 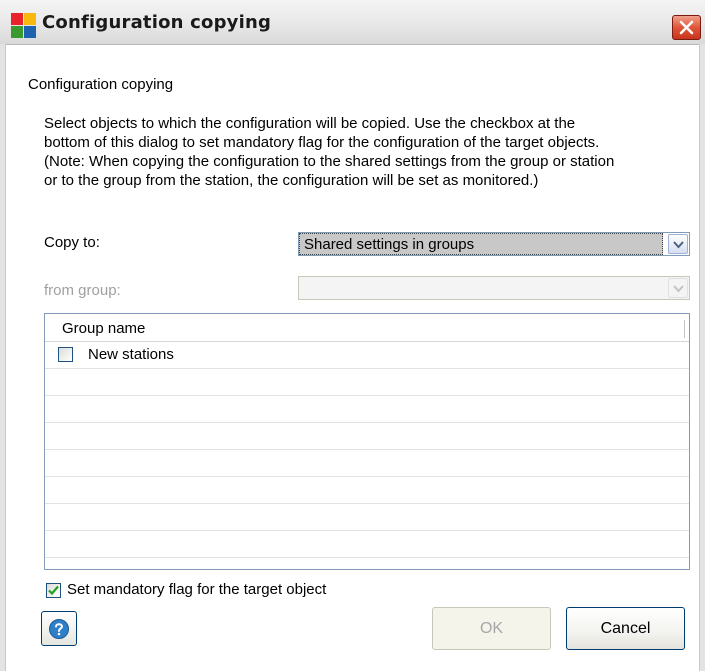 I want to click on from-group-dropdown-button, so click(x=678, y=288).